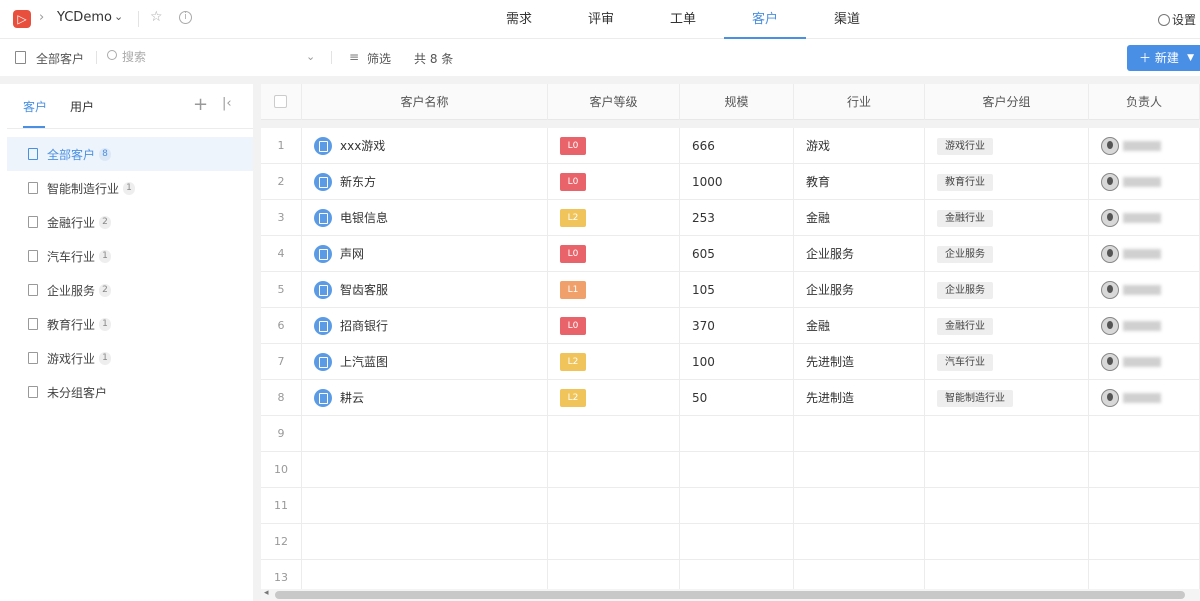 This screenshot has width=1200, height=601. Describe the element at coordinates (60, 58) in the screenshot. I see `view-selector: 全部客户` at that location.